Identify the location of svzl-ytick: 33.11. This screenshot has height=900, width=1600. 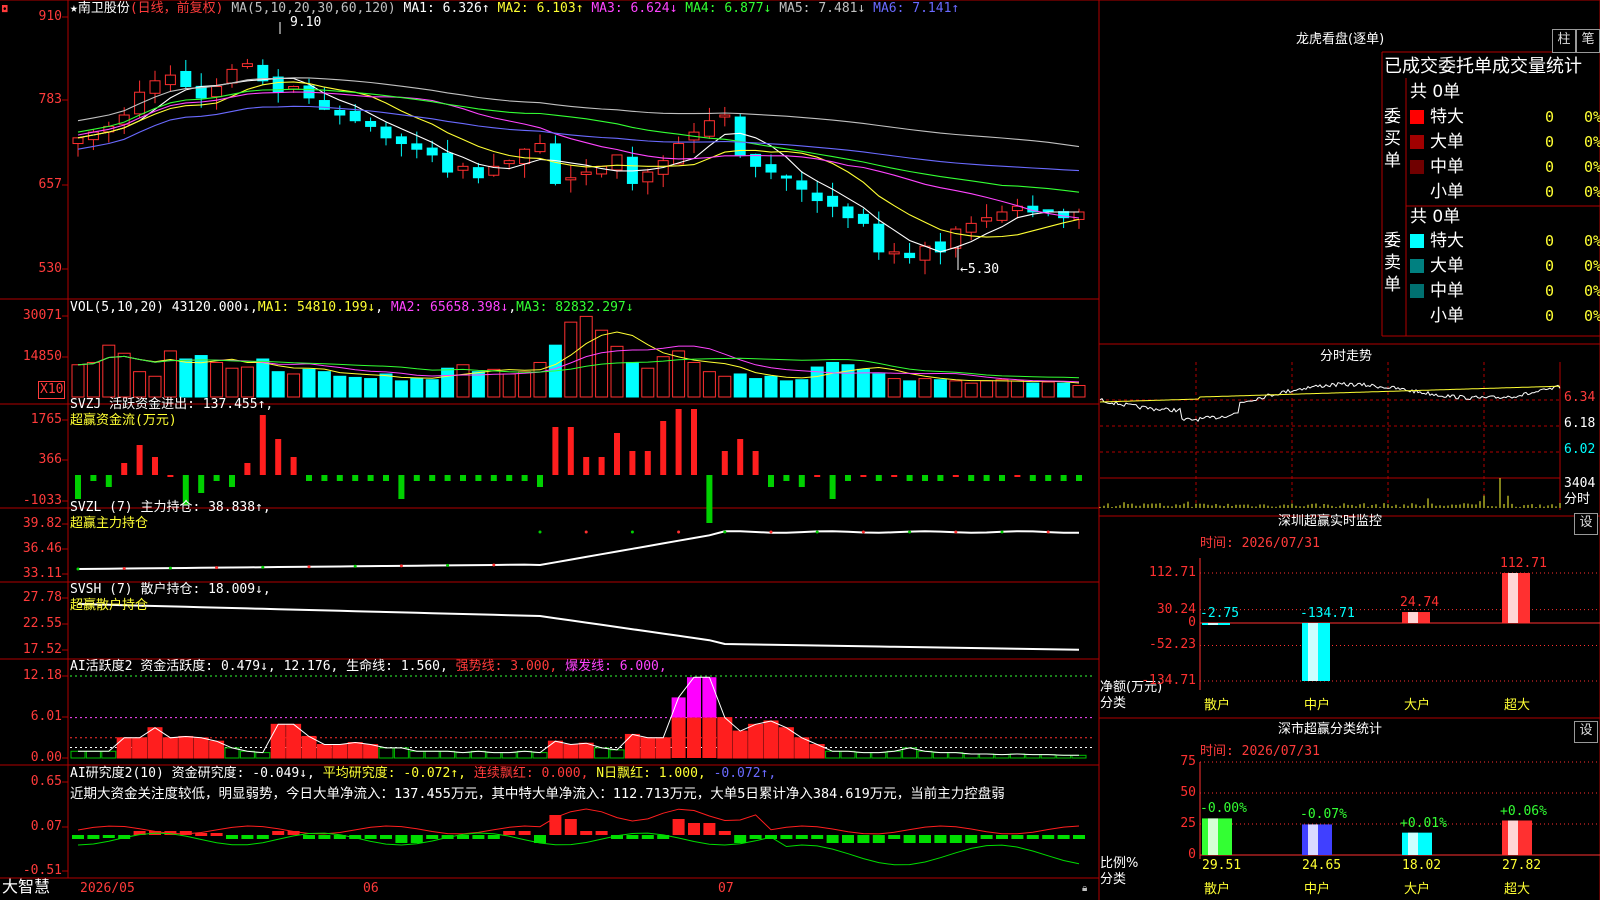
(42, 573).